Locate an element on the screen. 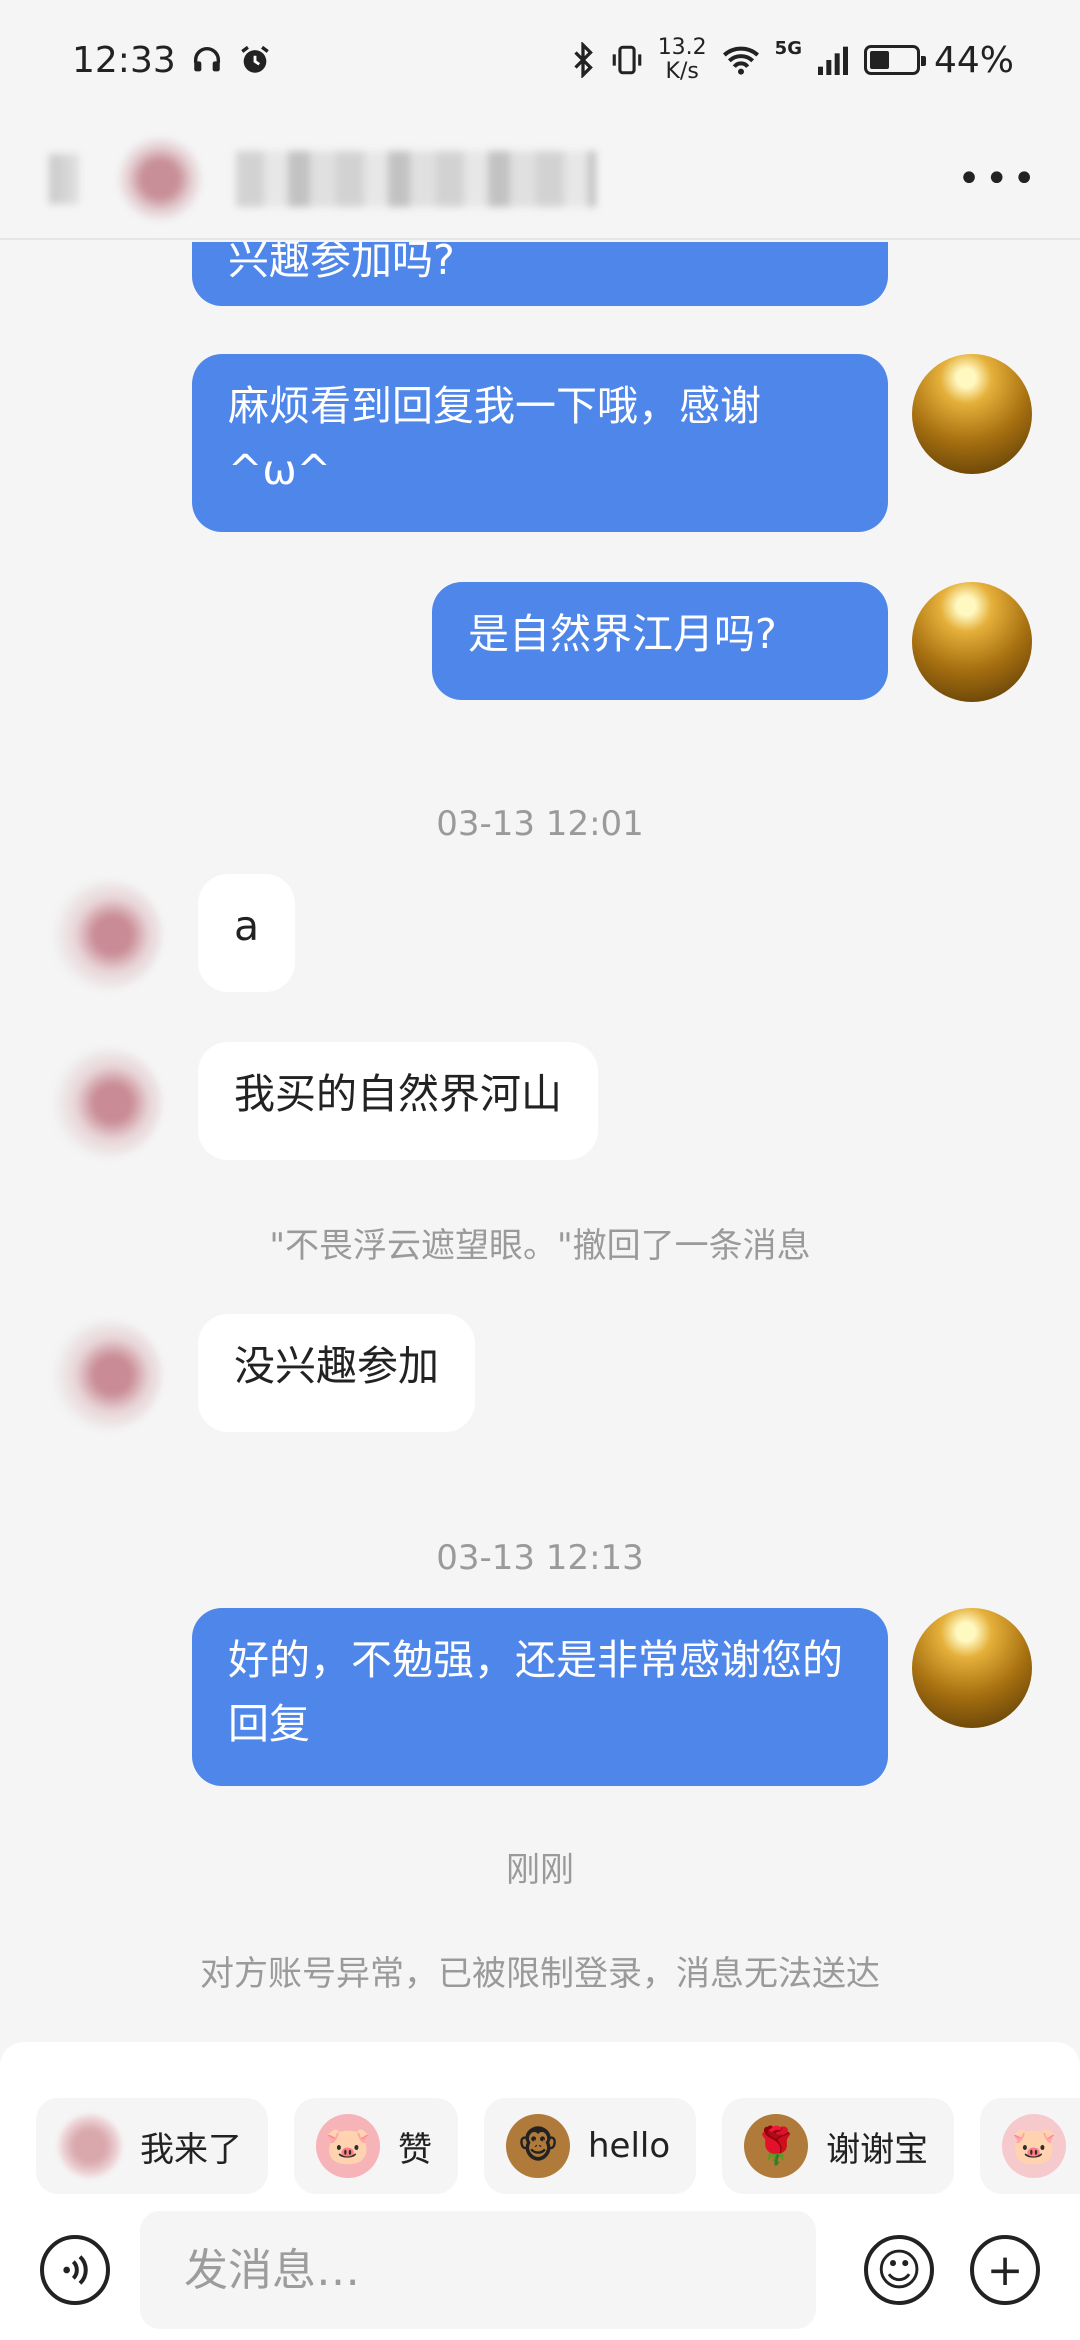  quick-reply-chip: 🐷 赞 is located at coordinates (376, 2146).